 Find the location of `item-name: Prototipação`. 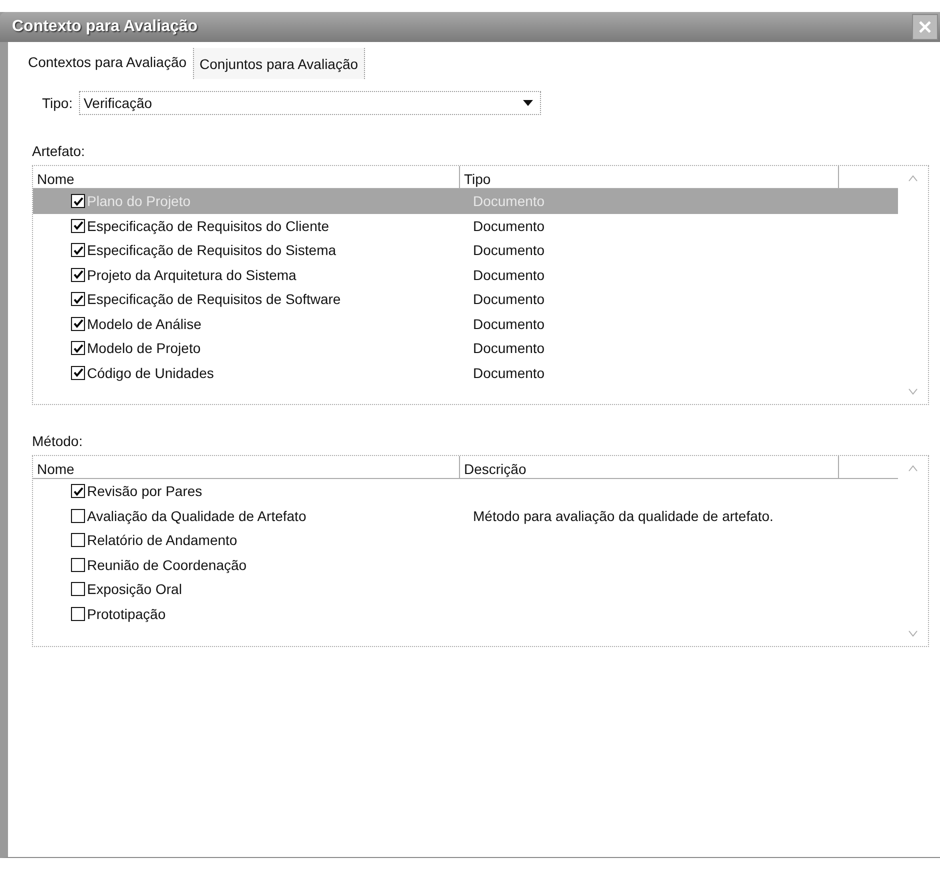

item-name: Prototipação is located at coordinates (127, 614).